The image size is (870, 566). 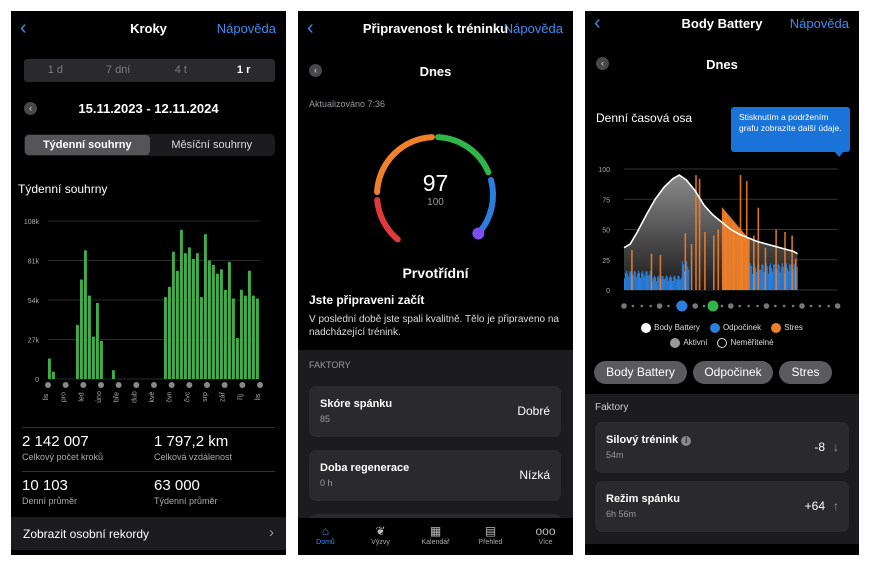 I want to click on factor-detail: 6h 56m, so click(x=621, y=514).